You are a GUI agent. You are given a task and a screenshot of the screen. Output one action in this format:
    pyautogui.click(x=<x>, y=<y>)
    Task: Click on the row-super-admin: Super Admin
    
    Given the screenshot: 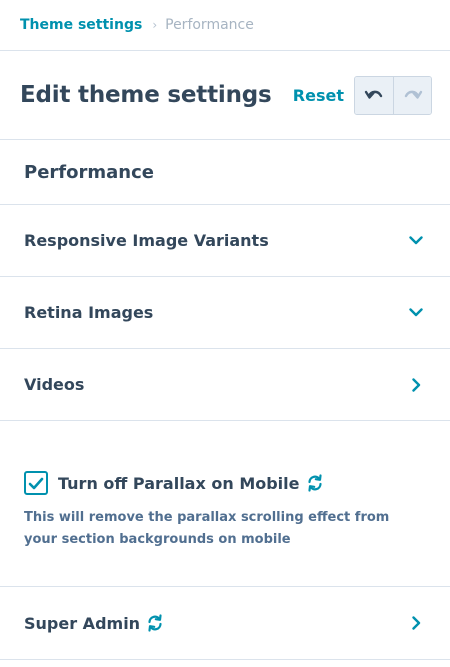 What is the action you would take?
    pyautogui.click(x=225, y=623)
    